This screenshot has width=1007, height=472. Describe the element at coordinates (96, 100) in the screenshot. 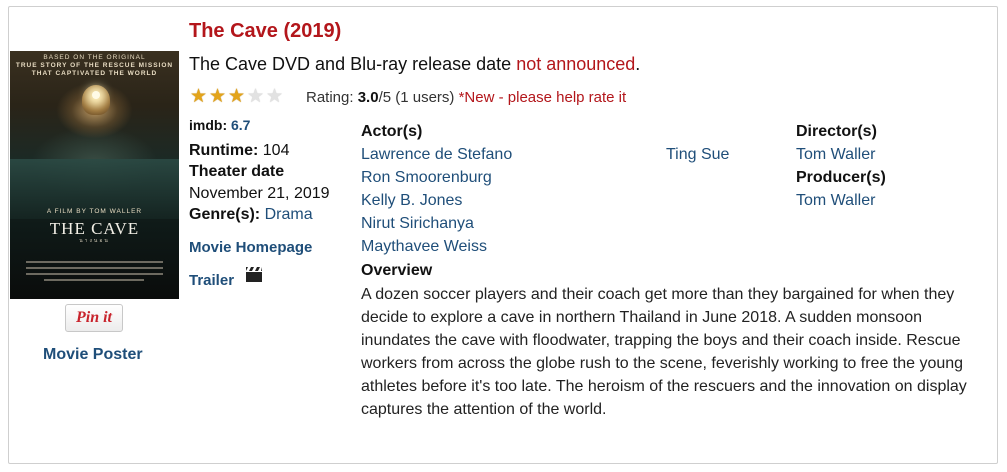

I see `diver-helmet-icon` at that location.